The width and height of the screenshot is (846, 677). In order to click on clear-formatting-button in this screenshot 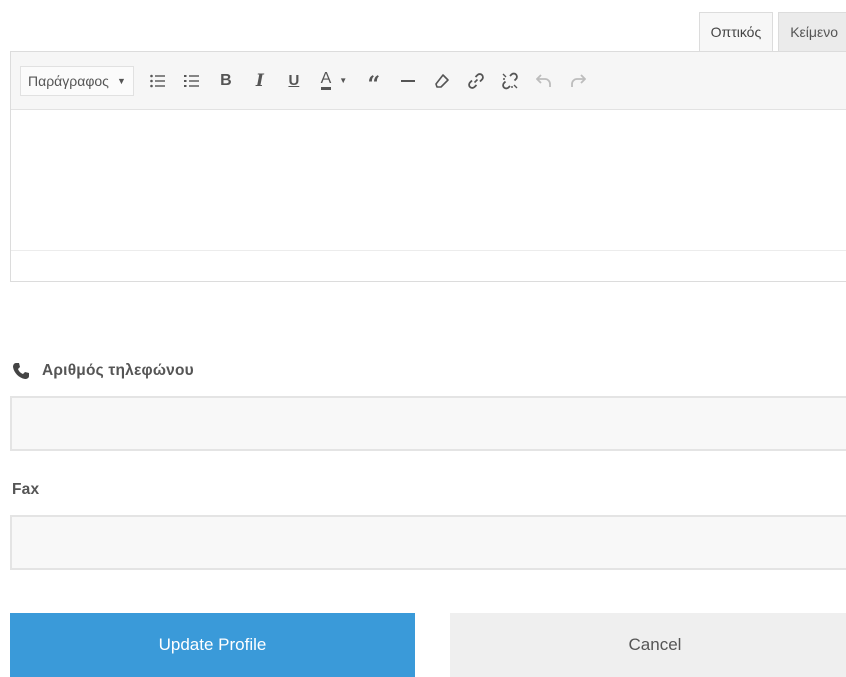, I will do `click(442, 81)`.